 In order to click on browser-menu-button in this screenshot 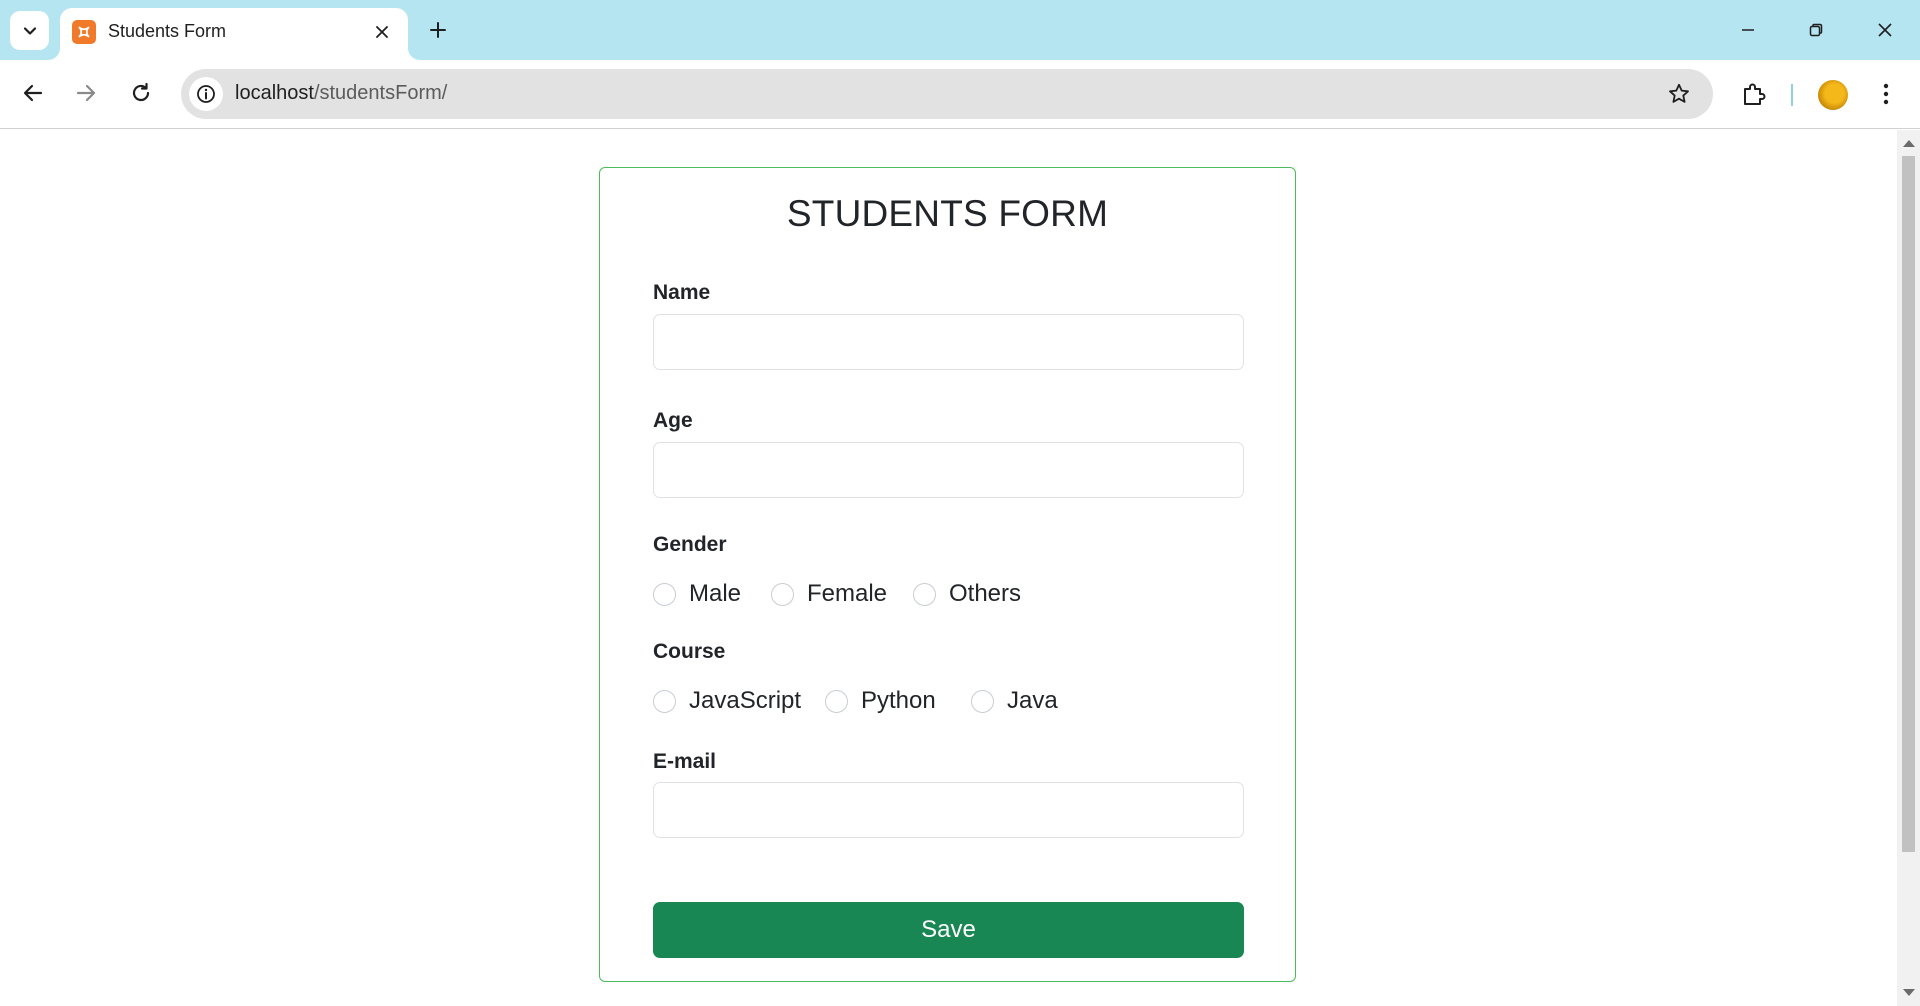, I will do `click(1886, 94)`.